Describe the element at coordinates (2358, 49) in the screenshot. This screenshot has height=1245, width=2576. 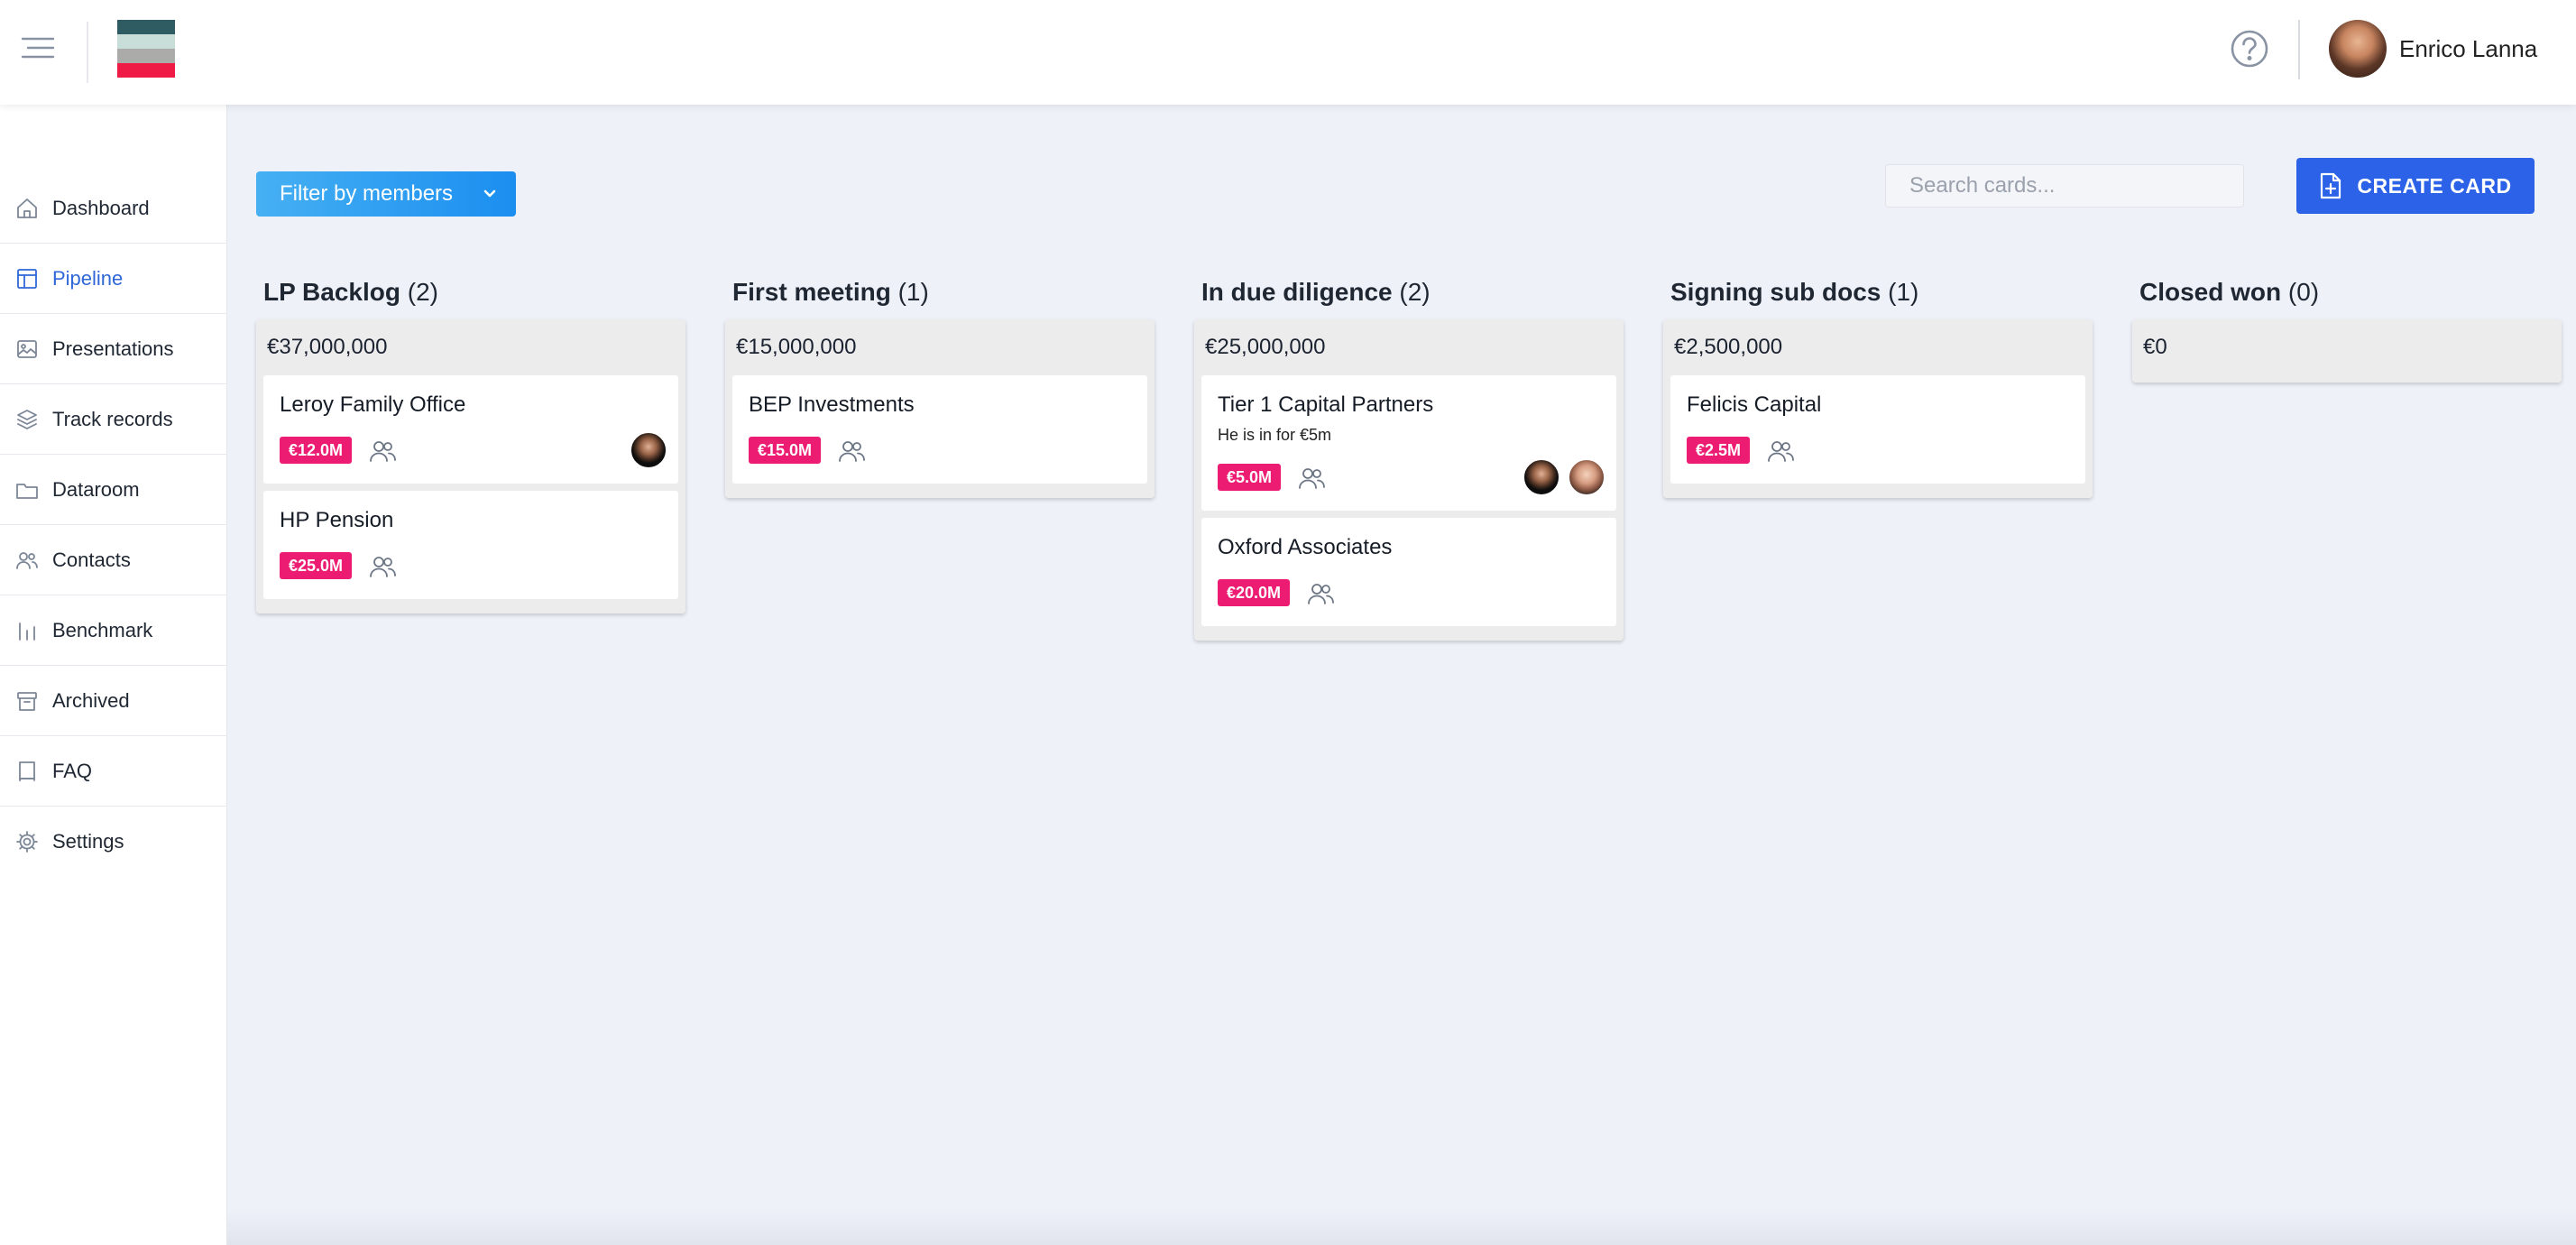
I see `user-avatar` at that location.